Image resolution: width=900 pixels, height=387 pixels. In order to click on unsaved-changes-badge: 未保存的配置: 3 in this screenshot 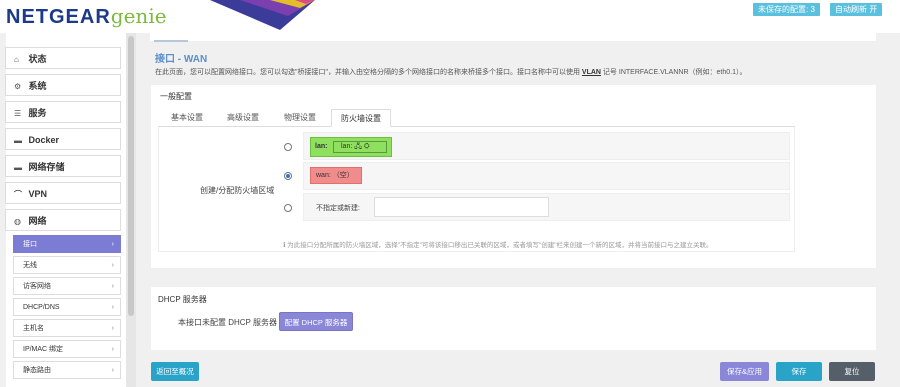, I will do `click(786, 9)`.